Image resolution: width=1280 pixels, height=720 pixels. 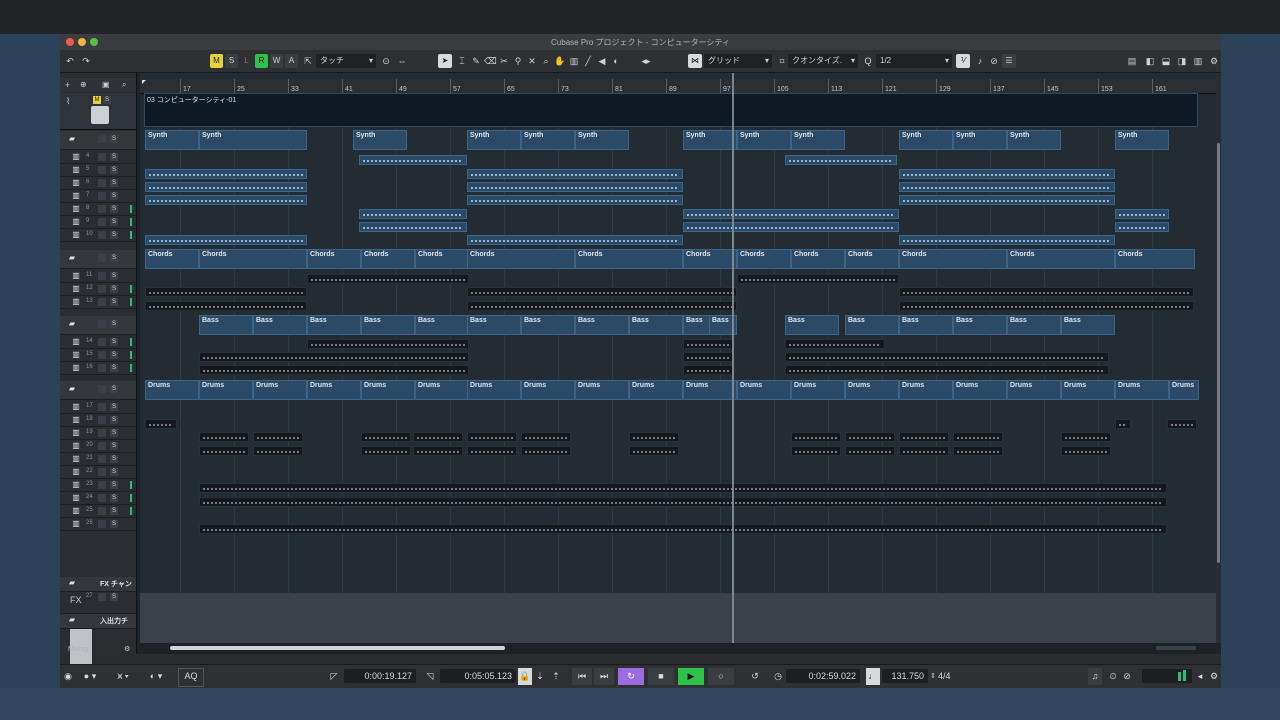 I want to click on quantize-panel-button: ☰, so click(x=1009, y=61).